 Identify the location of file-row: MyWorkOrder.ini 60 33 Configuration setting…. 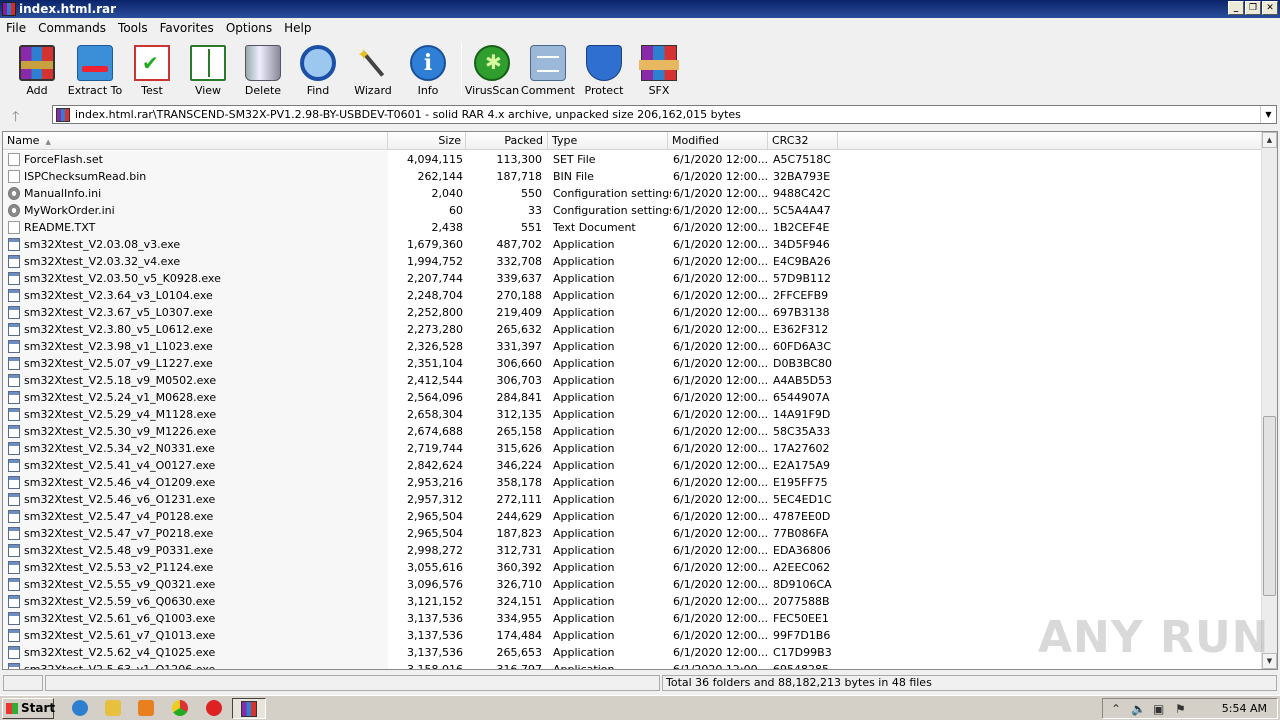
(633, 210).